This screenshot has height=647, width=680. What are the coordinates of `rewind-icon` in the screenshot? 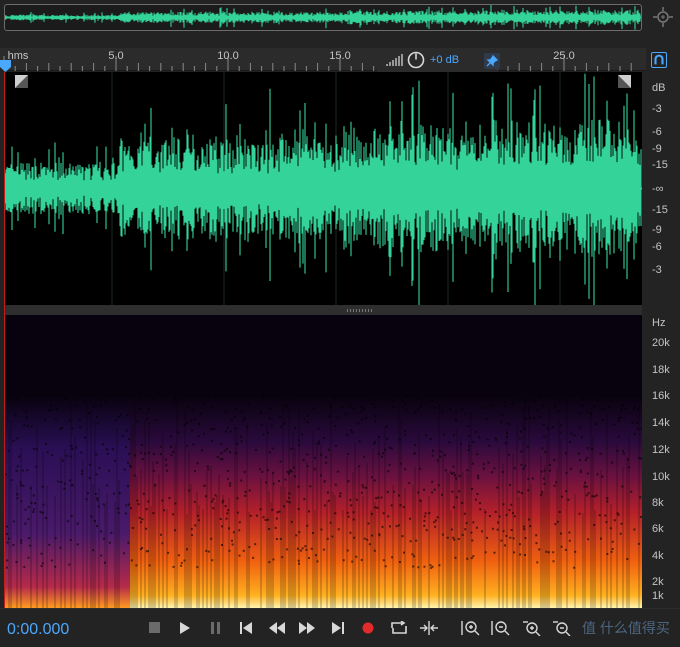 It's located at (277, 628).